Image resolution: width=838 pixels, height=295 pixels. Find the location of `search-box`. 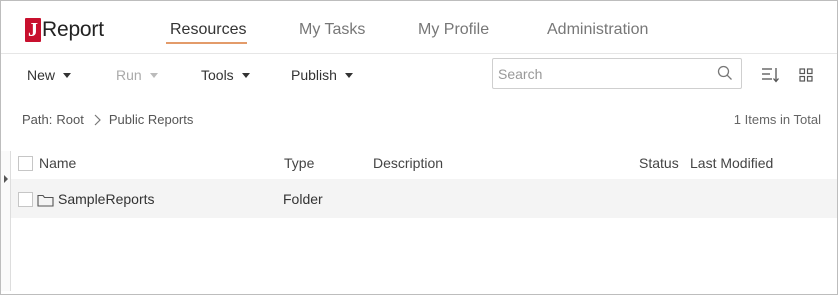

search-box is located at coordinates (617, 73).